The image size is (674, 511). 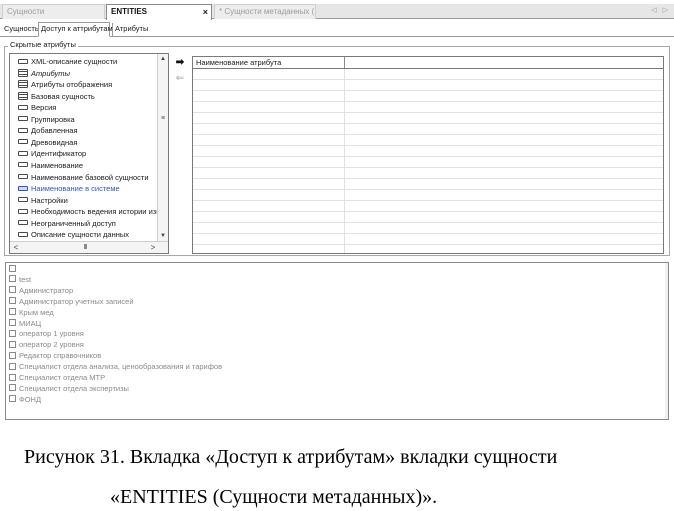 What do you see at coordinates (88, 166) in the screenshot?
I see `list-item: Наименование` at bounding box center [88, 166].